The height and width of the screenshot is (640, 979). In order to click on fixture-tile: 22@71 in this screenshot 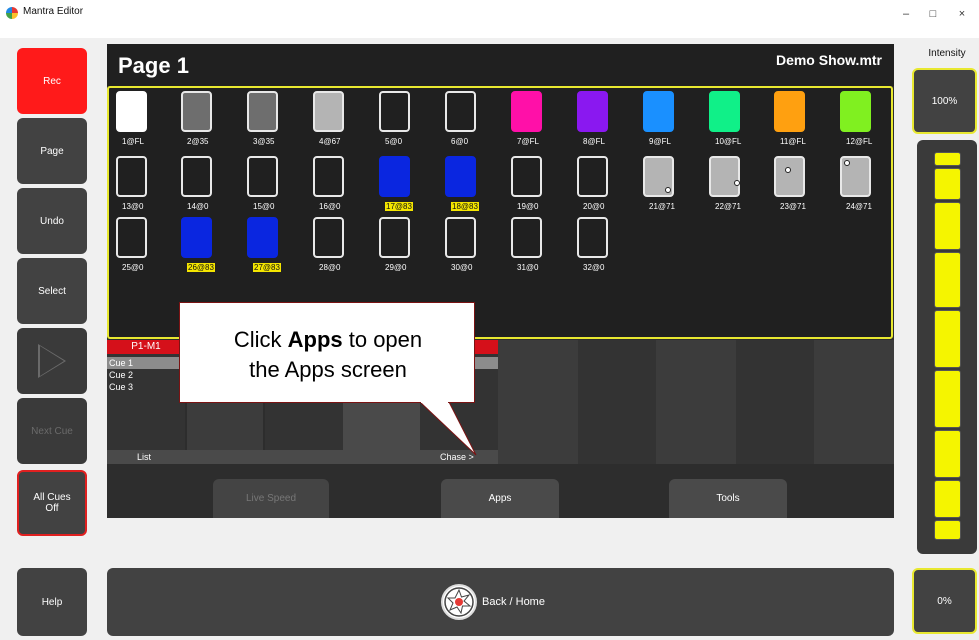, I will do `click(731, 185)`.